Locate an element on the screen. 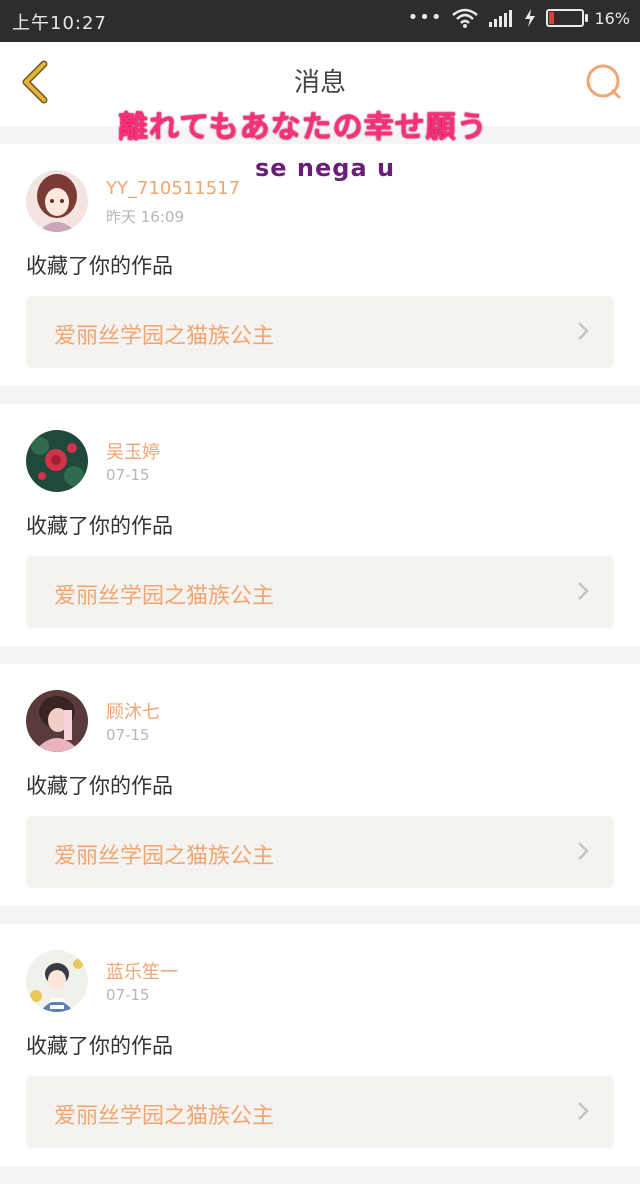  status-bar: 上午10:27 ••• 16% is located at coordinates (320, 21).